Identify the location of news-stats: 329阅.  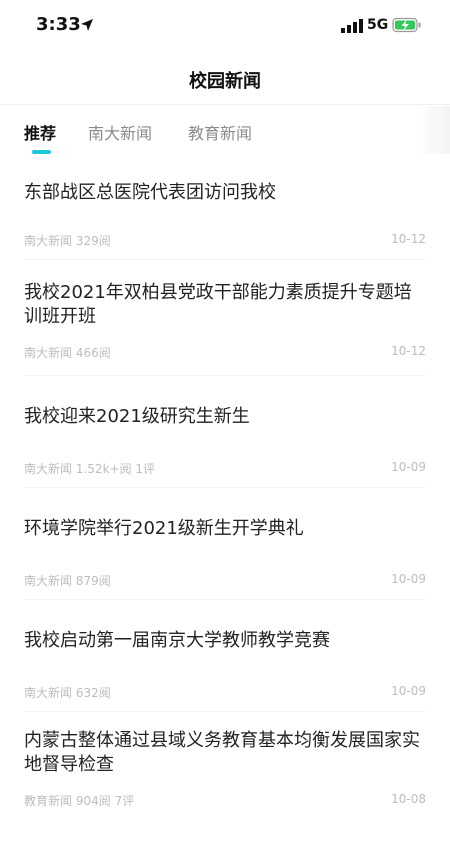
(93, 241).